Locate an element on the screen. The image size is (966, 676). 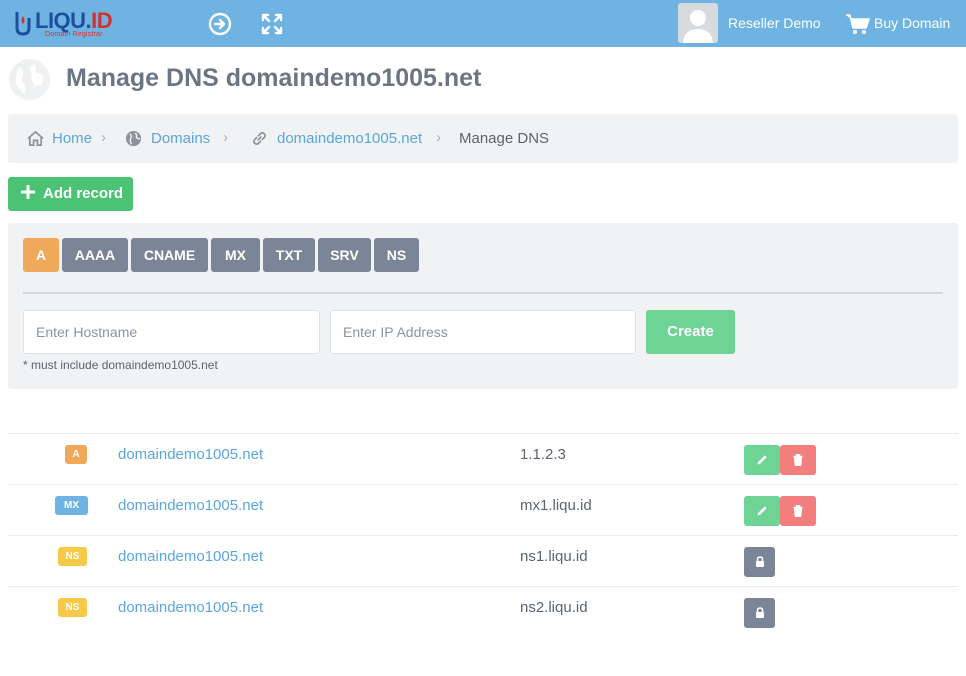
tab-type-aaaa: AAAA is located at coordinates (95, 255).